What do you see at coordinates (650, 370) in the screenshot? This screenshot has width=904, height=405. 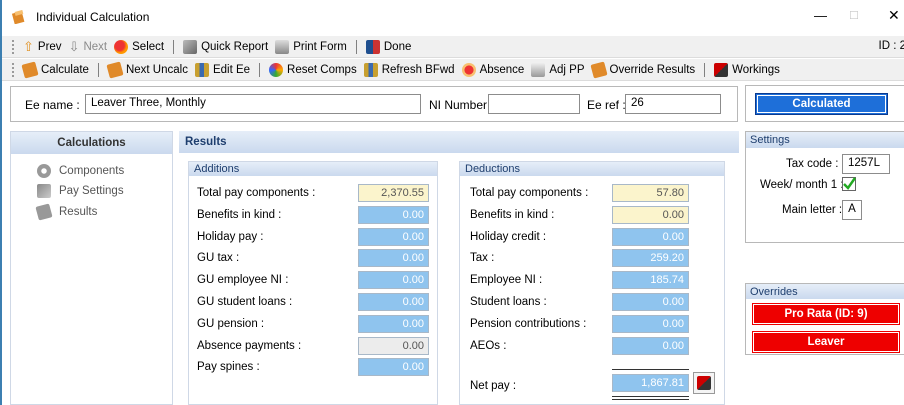 I see `net-pay-top-rule` at bounding box center [650, 370].